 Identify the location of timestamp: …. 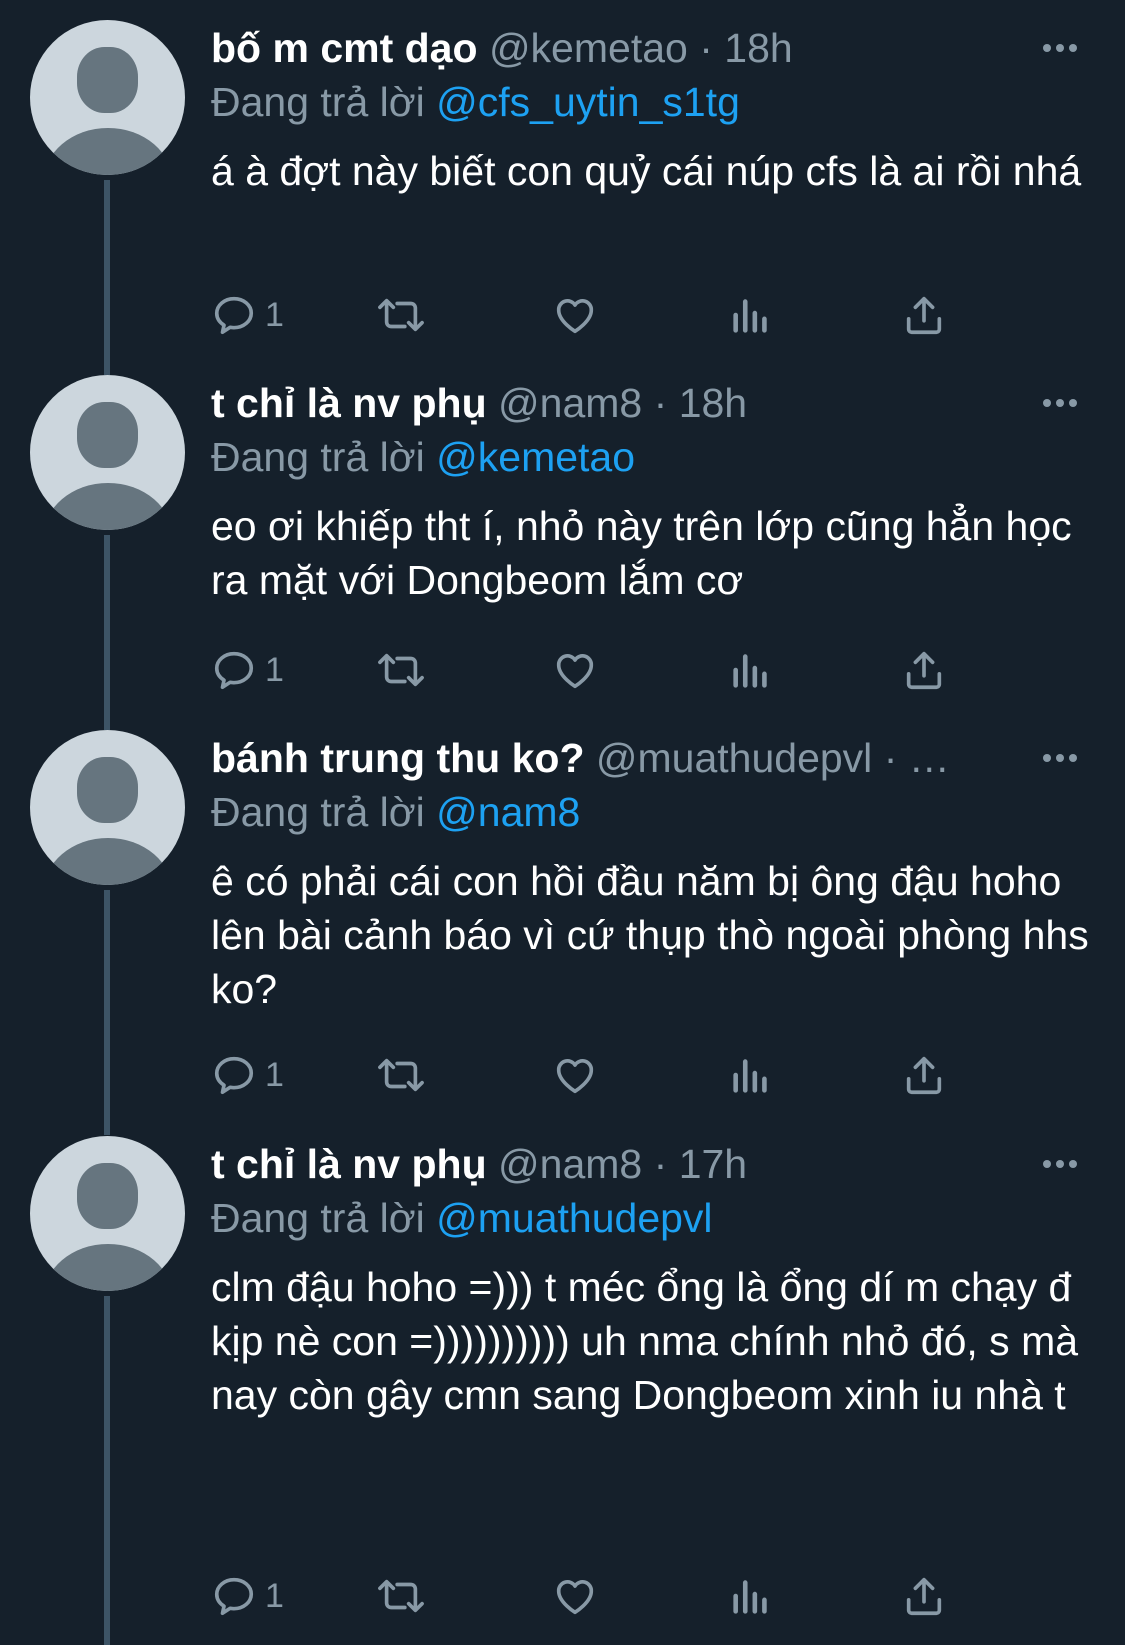
(929, 758).